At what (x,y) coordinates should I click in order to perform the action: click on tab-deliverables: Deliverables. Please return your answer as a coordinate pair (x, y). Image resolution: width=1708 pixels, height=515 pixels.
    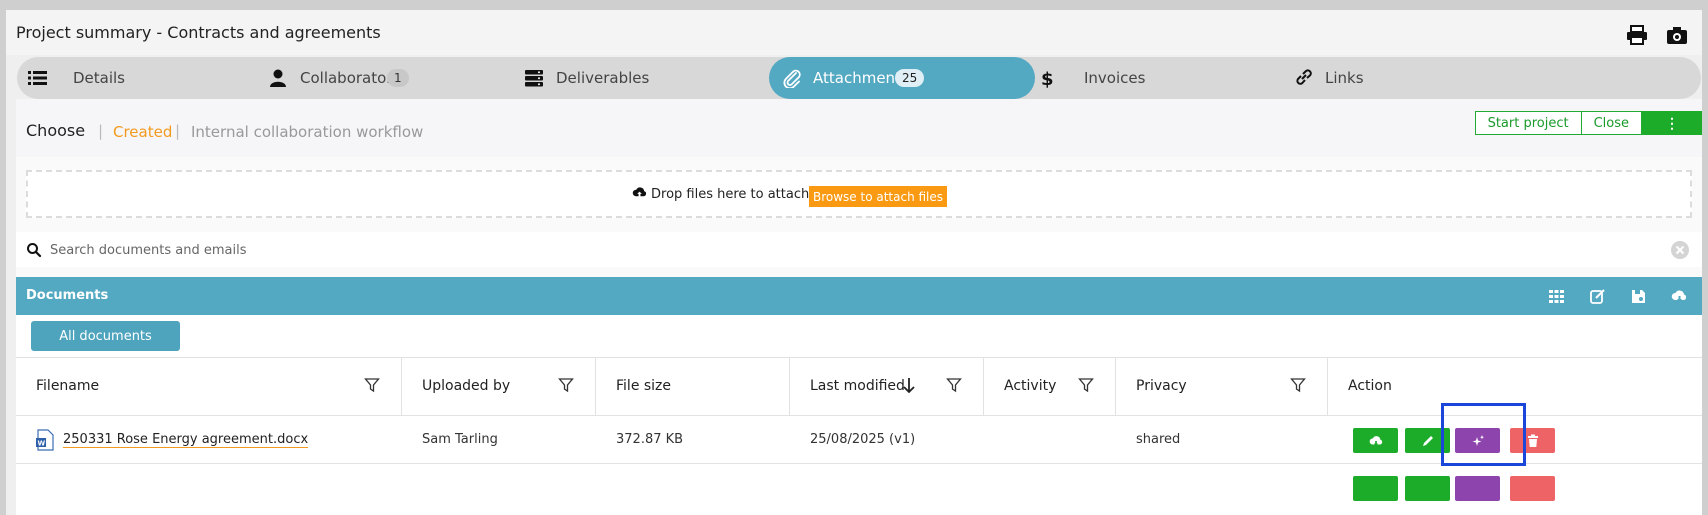
    Looking at the image, I should click on (641, 78).